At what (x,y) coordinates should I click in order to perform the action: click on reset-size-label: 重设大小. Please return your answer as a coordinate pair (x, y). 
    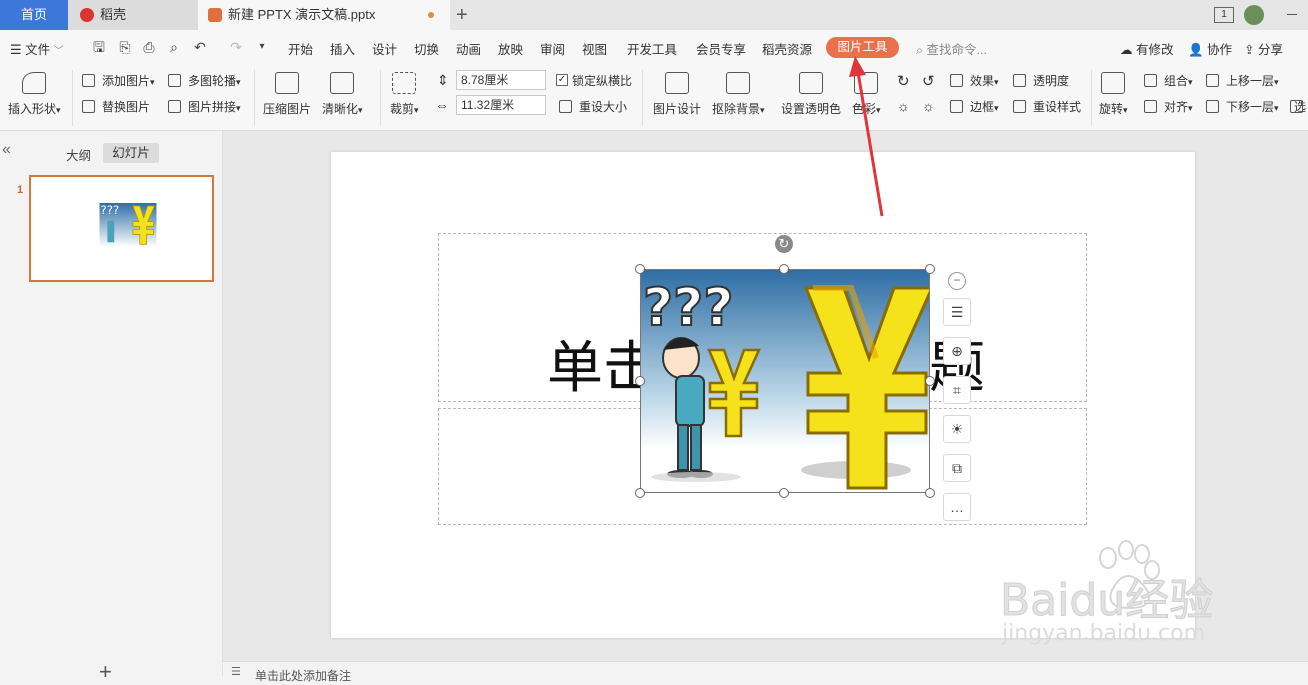
    Looking at the image, I should click on (603, 107).